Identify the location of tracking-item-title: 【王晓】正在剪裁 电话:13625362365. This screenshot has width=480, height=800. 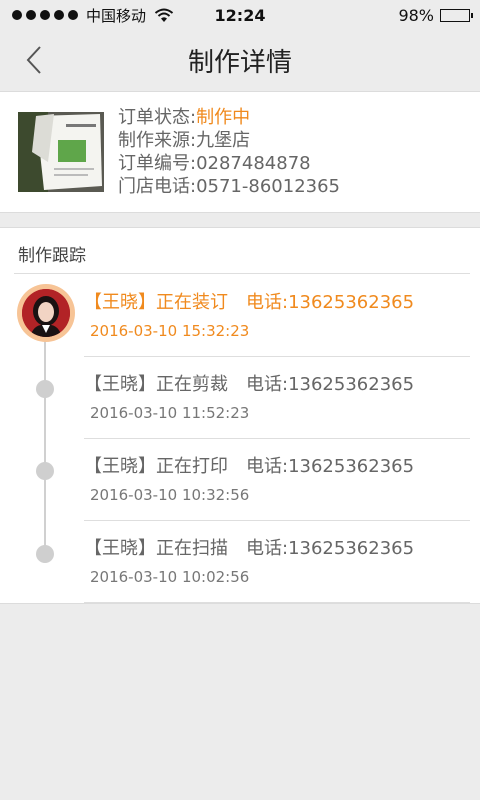
(249, 383).